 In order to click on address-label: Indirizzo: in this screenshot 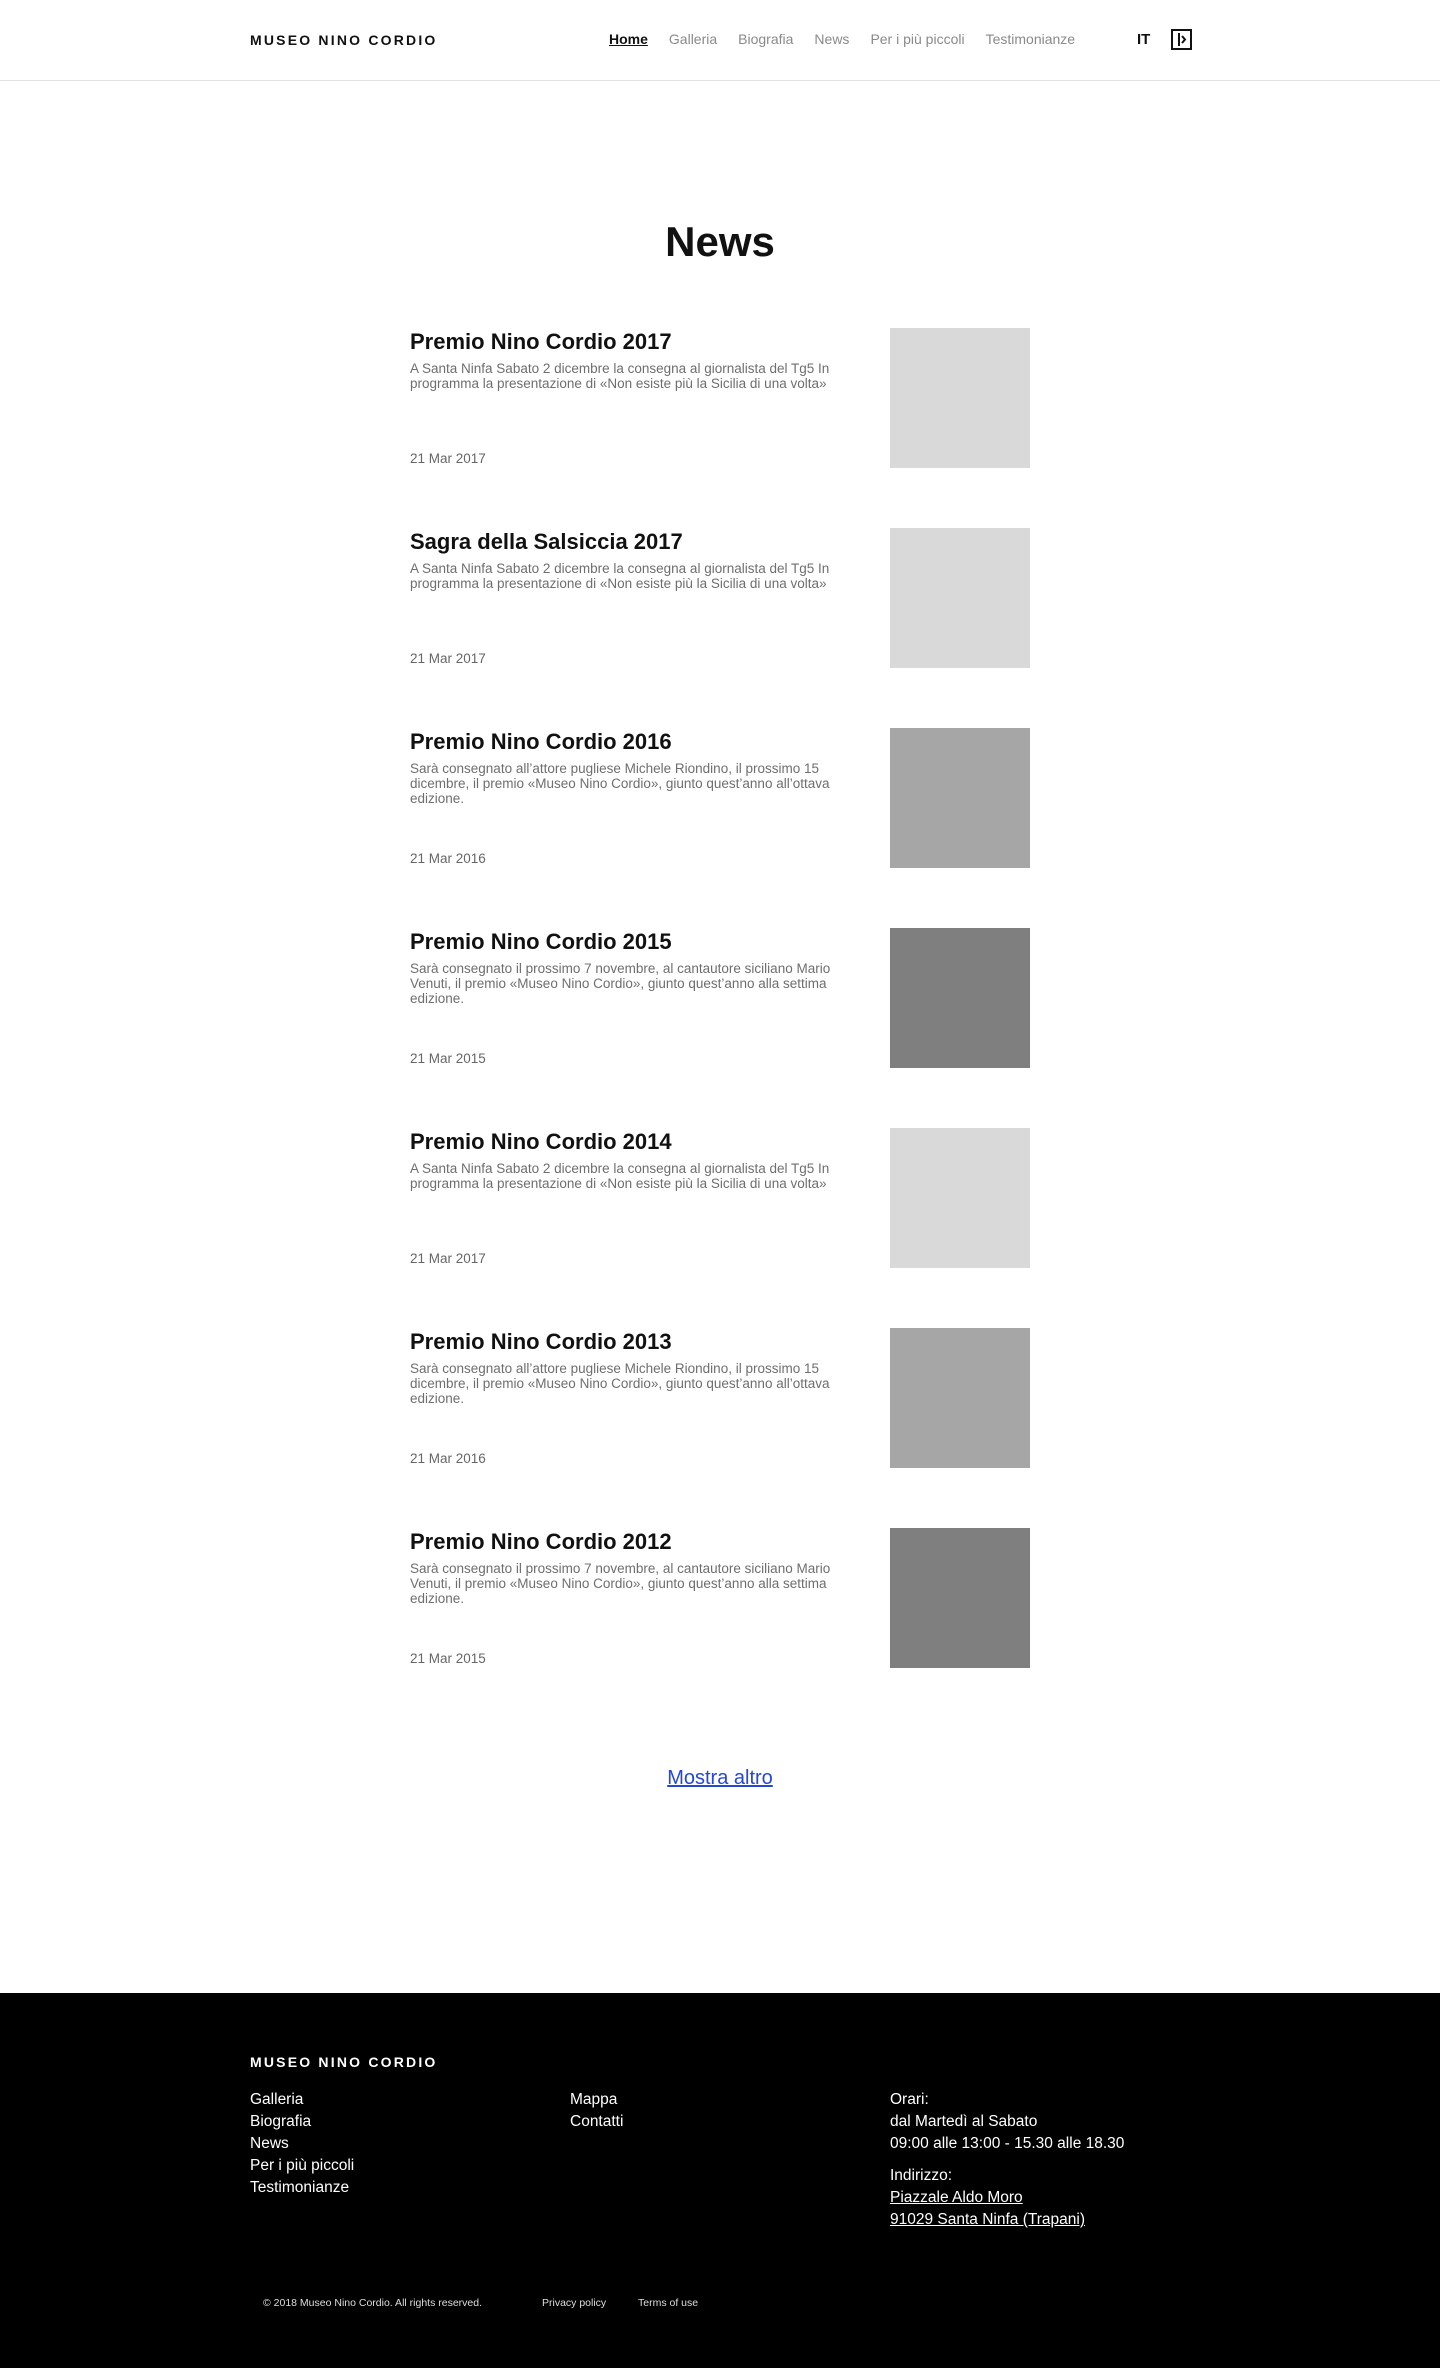, I will do `click(921, 2175)`.